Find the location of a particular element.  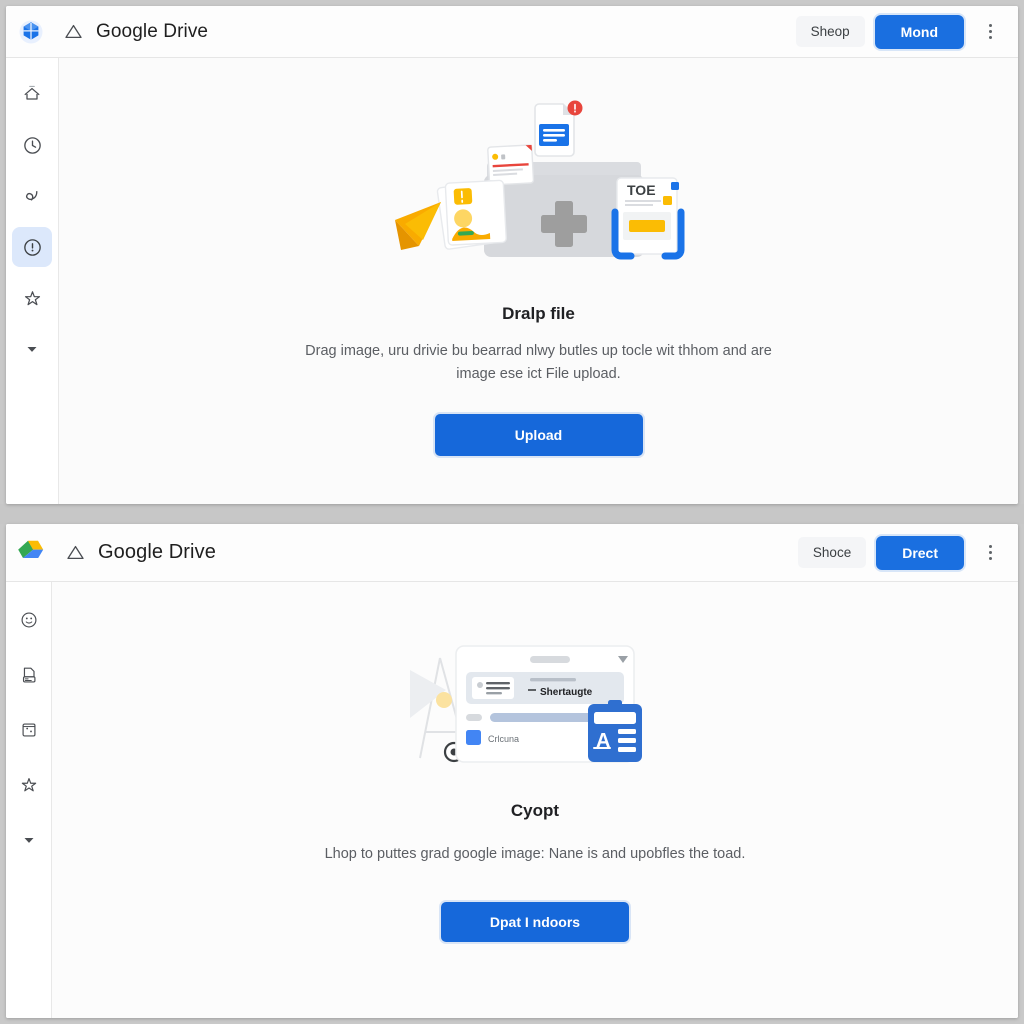

panel-divider-gap is located at coordinates (512, 514).